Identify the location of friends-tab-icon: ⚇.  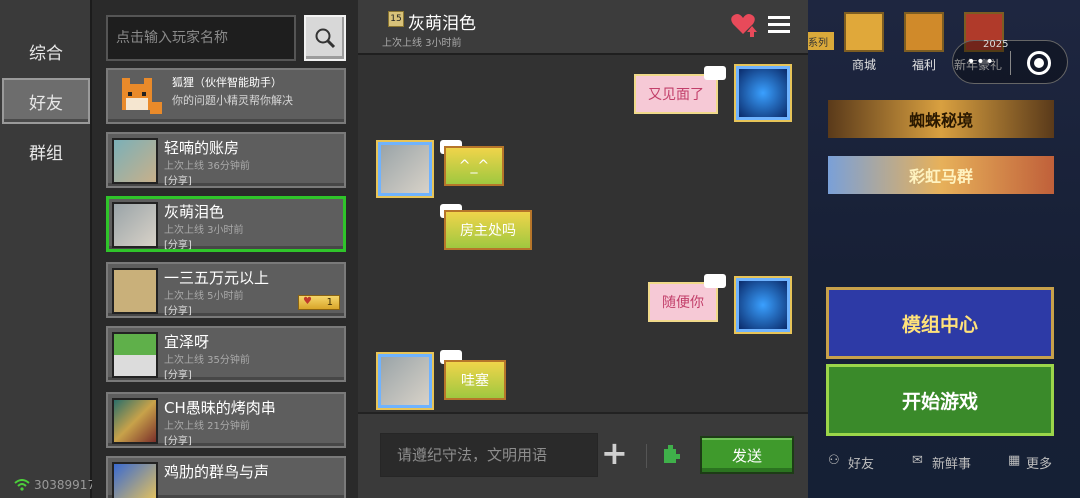
(834, 460).